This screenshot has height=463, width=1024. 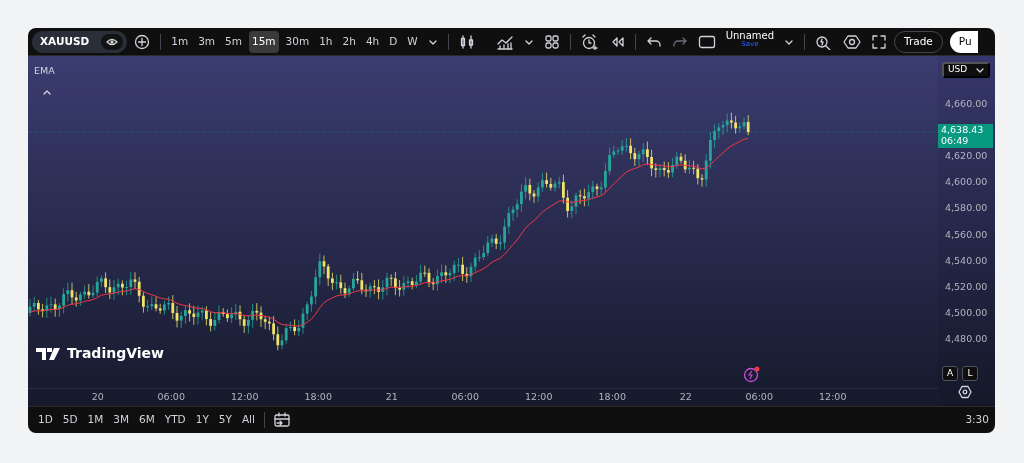 I want to click on price-label: 4,580.00, so click(x=966, y=208).